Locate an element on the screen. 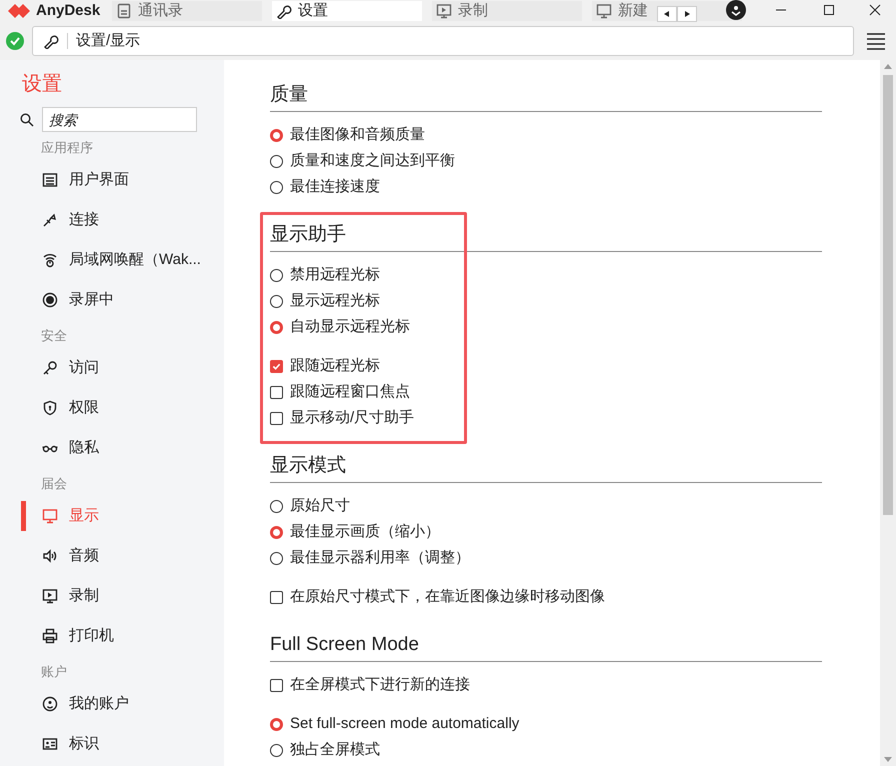 The image size is (896, 766). scrollbar-thumb is located at coordinates (888, 295).